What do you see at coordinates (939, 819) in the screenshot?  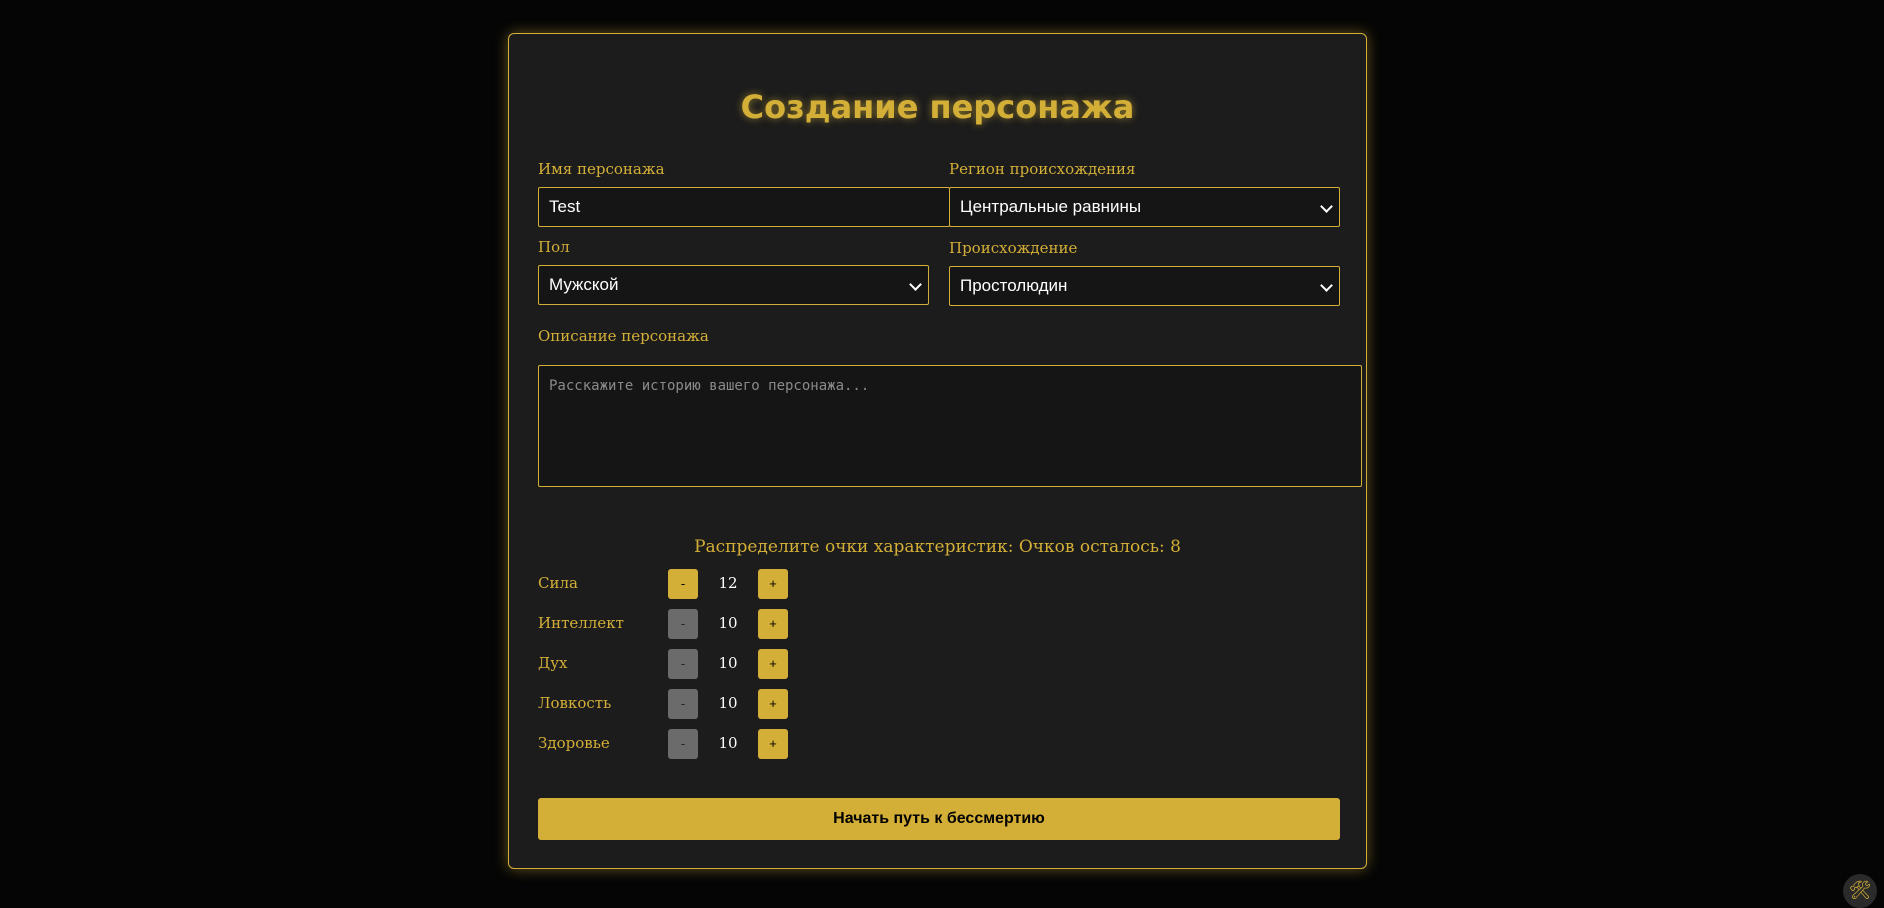 I see `start-journey-button: Начать путь к бессмертию` at bounding box center [939, 819].